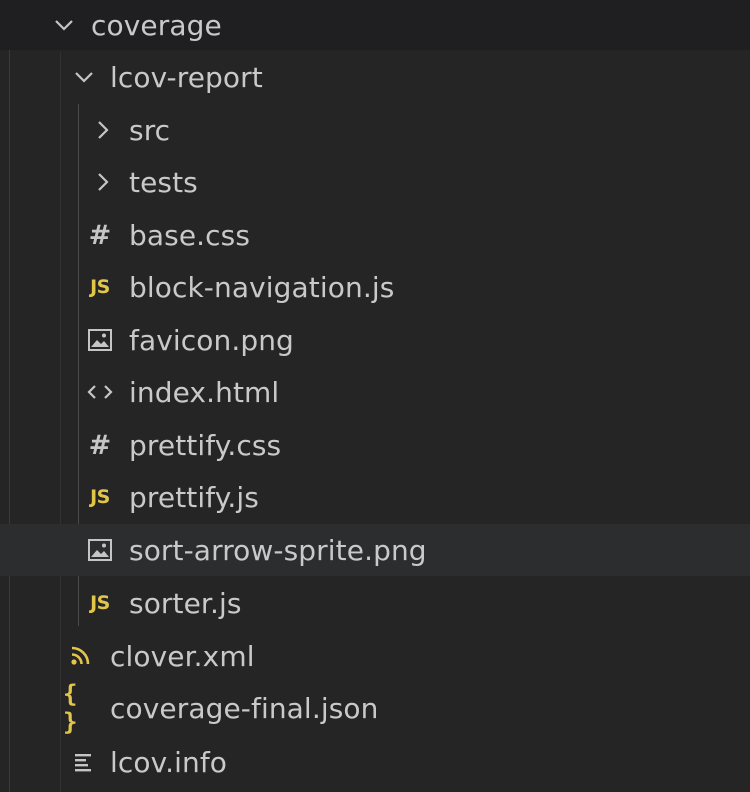 The height and width of the screenshot is (792, 750). Describe the element at coordinates (100, 392) in the screenshot. I see `html-code-icon` at that location.